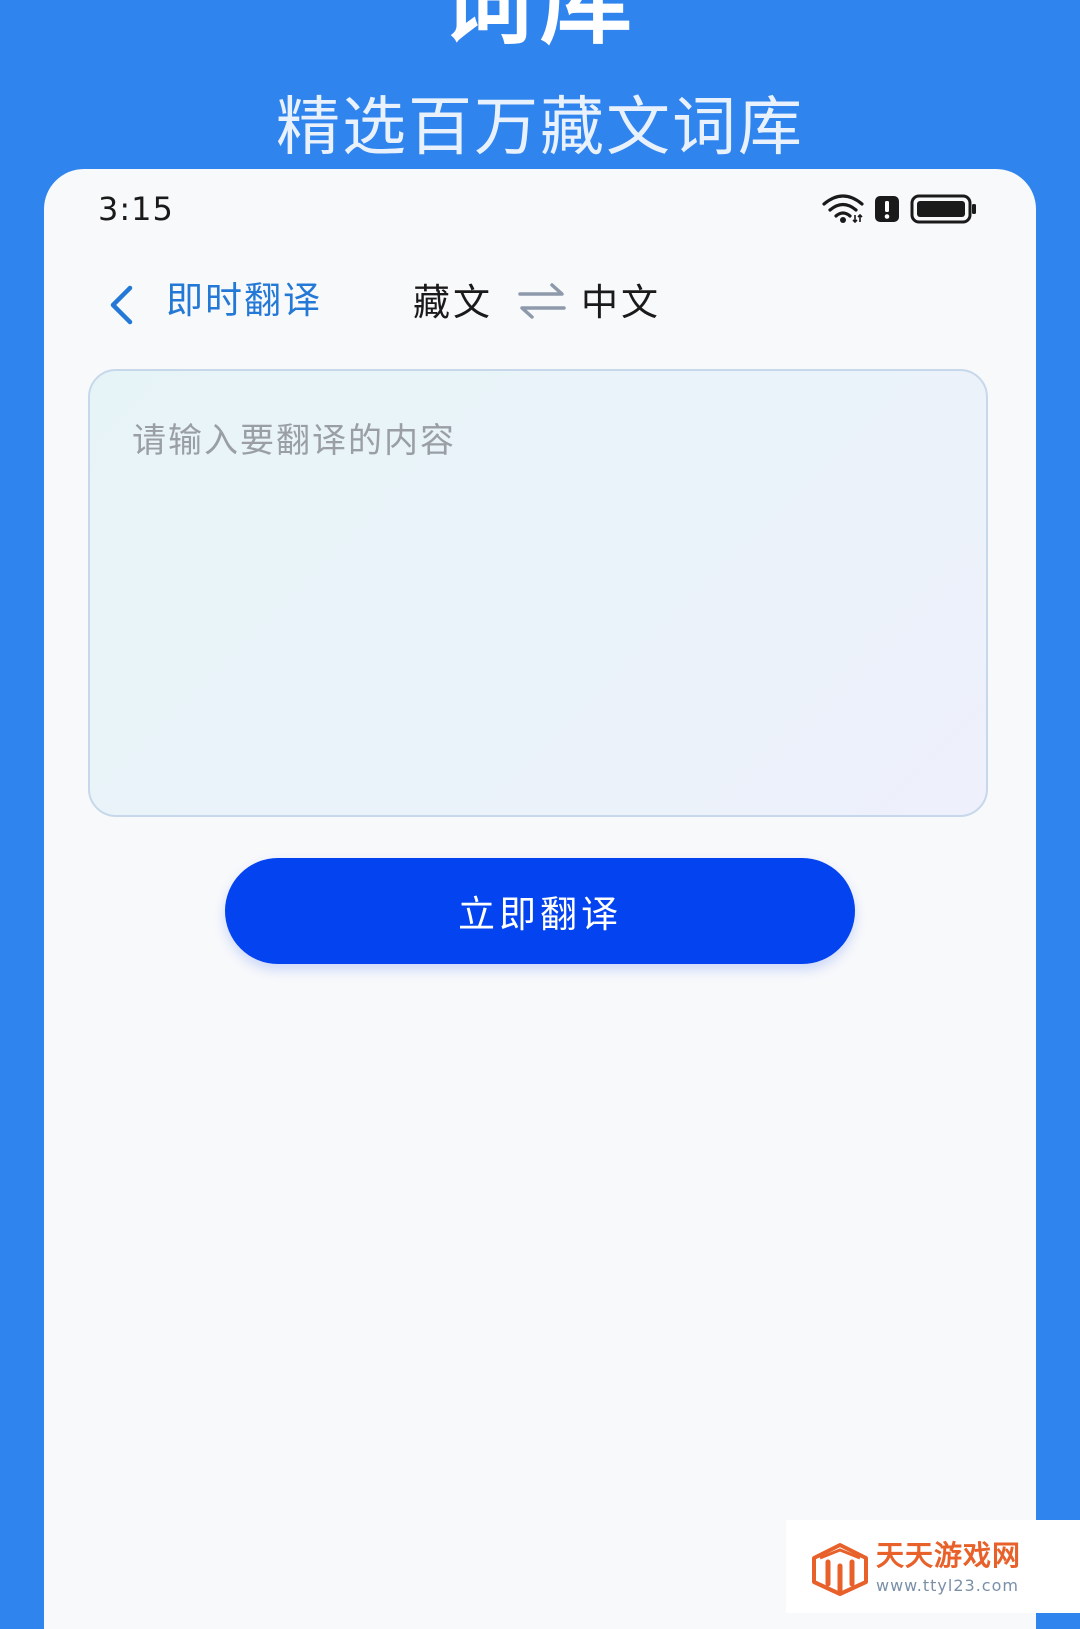 Image resolution: width=1080 pixels, height=1629 pixels. I want to click on alert-icon, so click(887, 209).